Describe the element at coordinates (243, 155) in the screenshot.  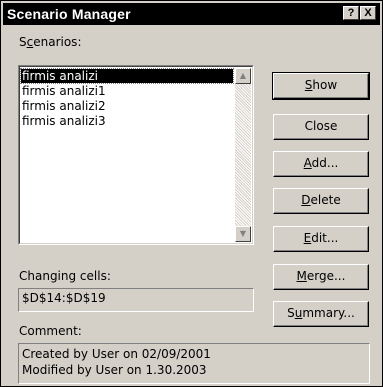
I see `list-scrollbar: ▲ ▼` at that location.